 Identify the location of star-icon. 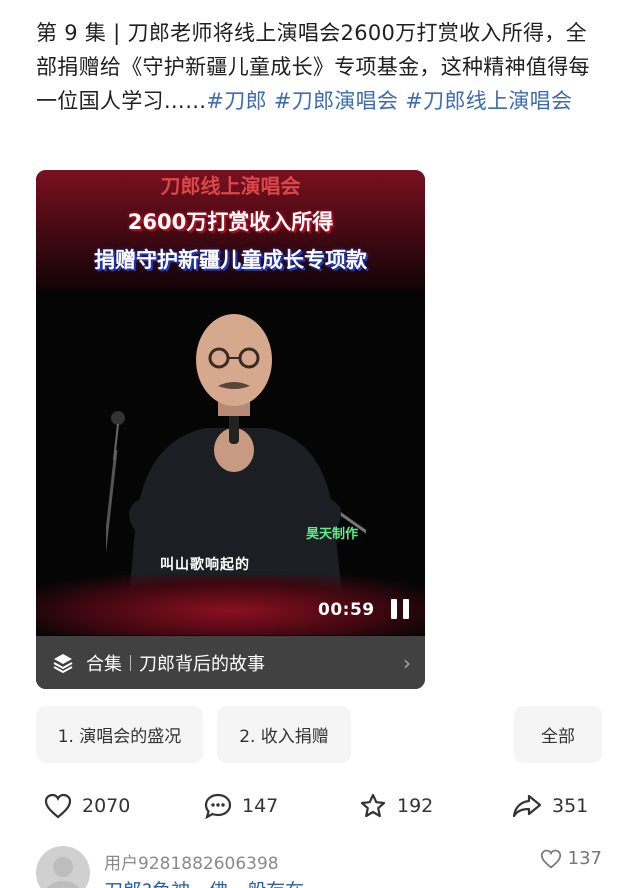
(373, 805).